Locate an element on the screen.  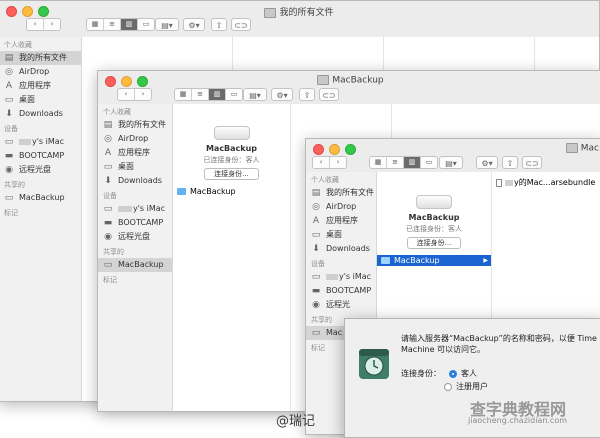
minimize-button is located at coordinates (334, 149).